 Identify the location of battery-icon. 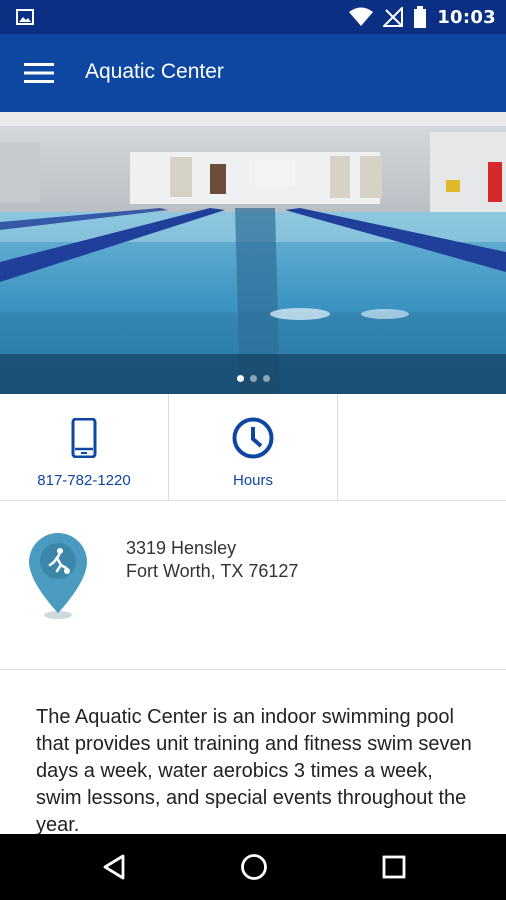
(420, 17).